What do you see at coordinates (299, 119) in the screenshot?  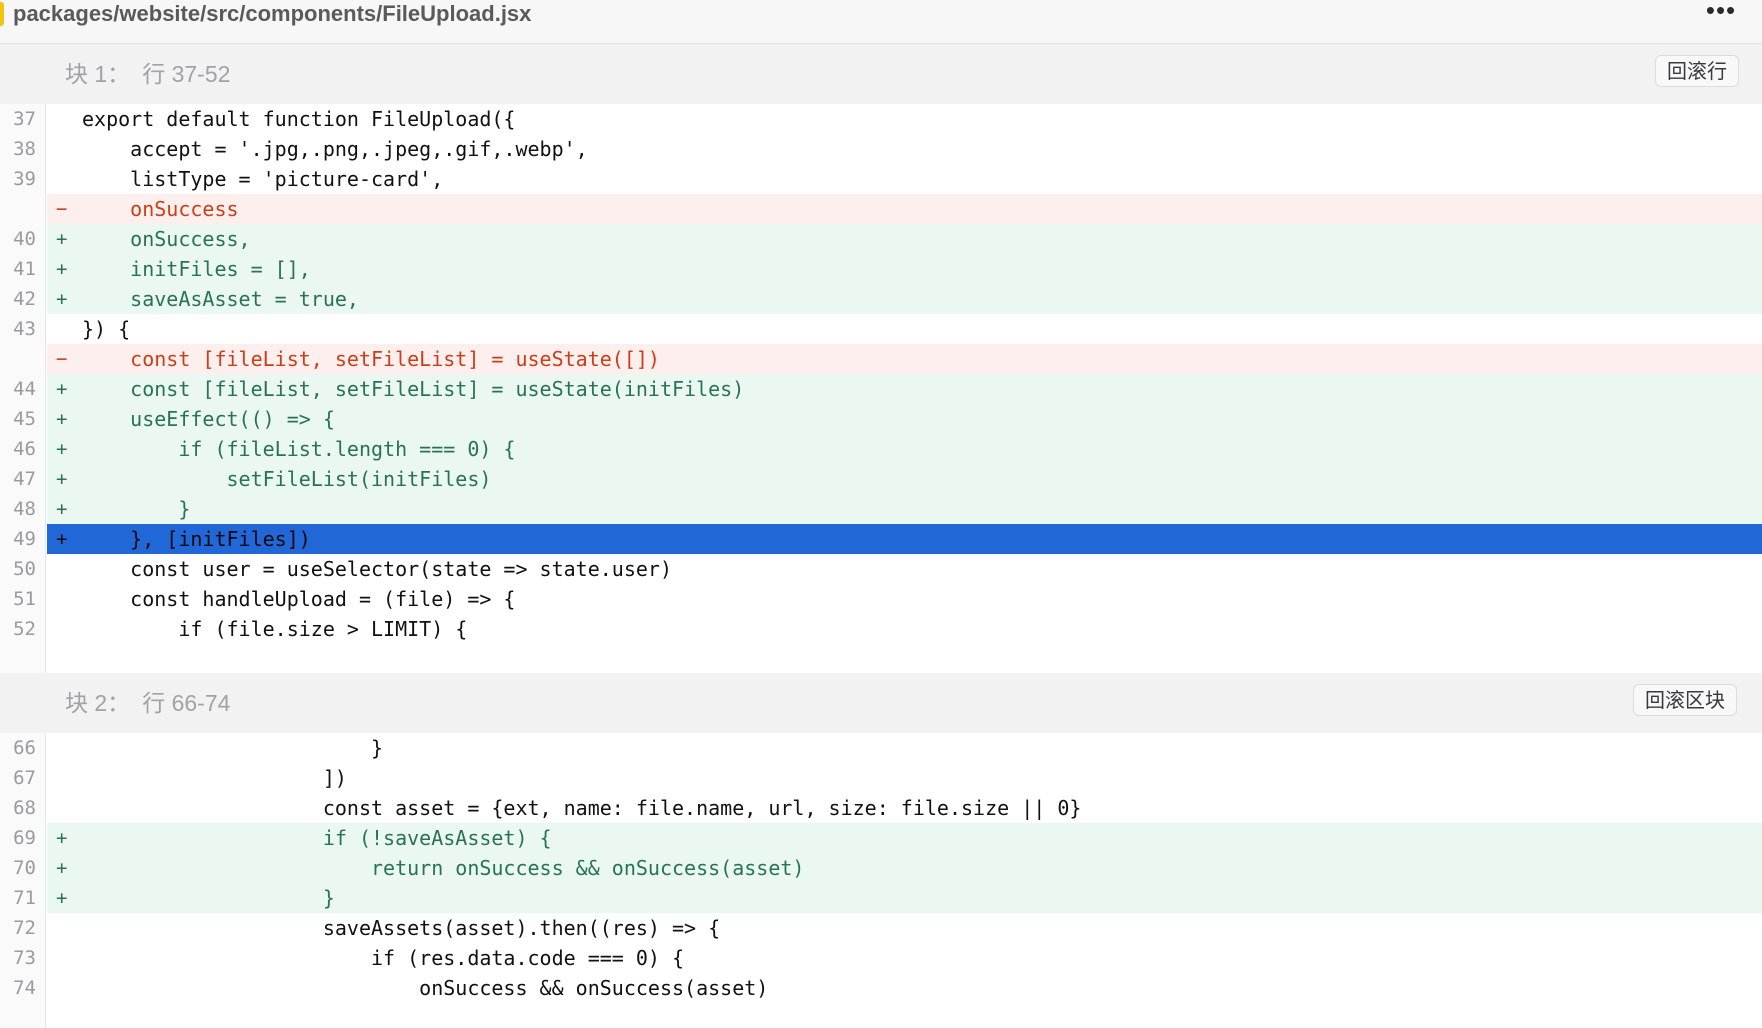 I see `code-text: export default function FileUpload({` at bounding box center [299, 119].